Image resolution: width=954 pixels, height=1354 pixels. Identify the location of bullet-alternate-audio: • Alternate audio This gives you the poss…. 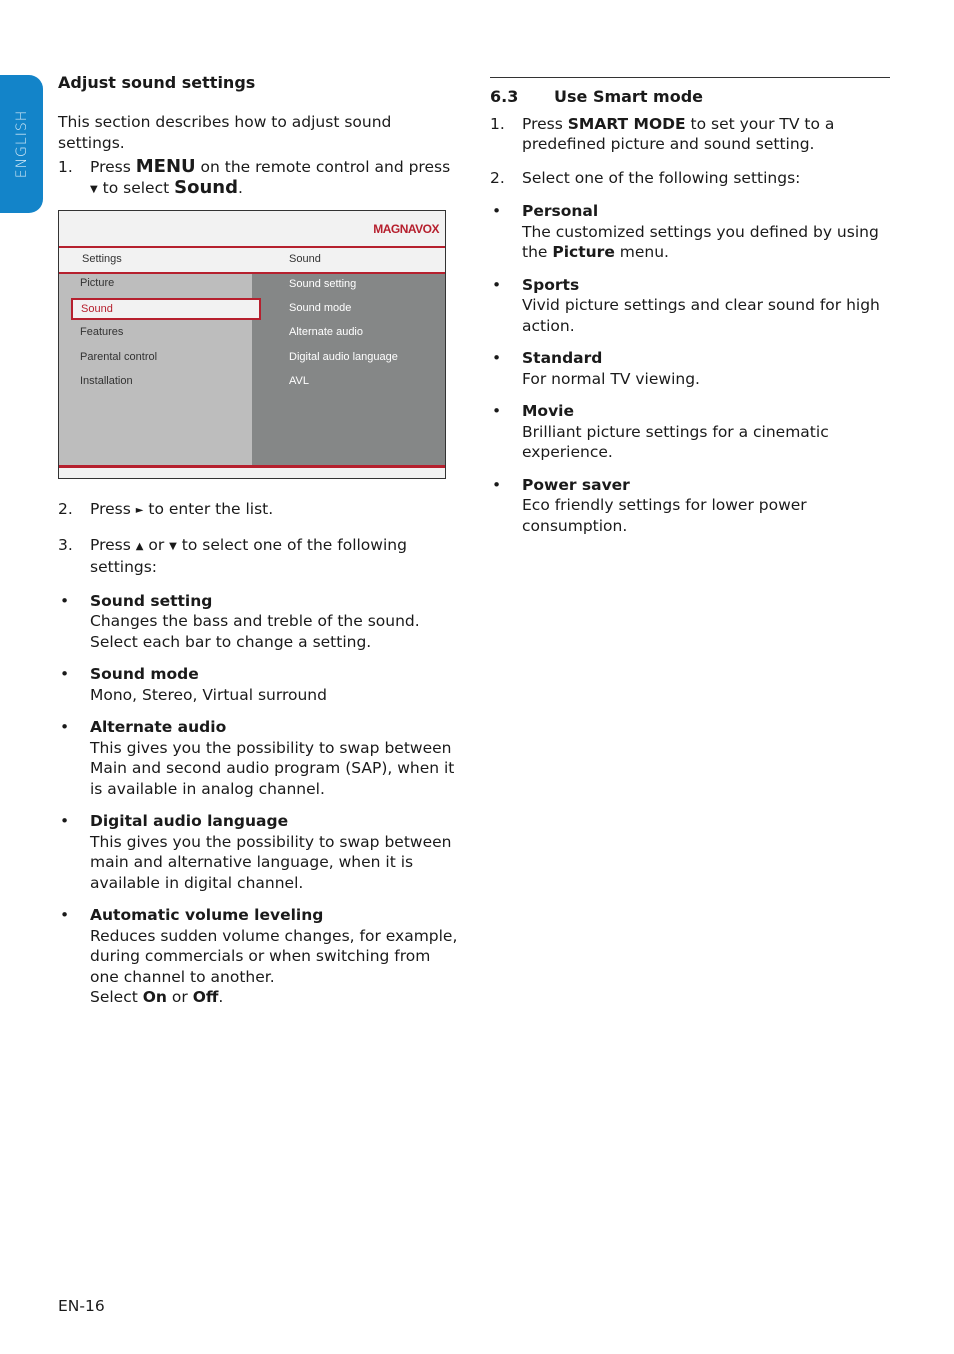
(257, 758).